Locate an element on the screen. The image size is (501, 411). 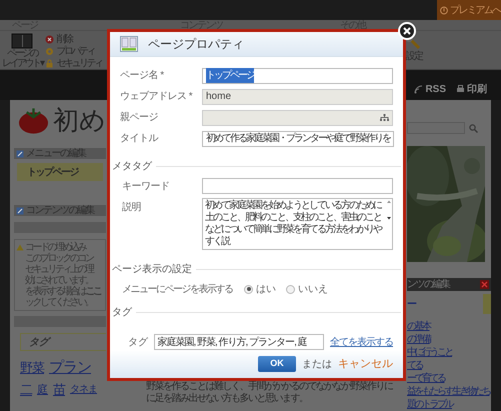
field-label: メニューにページを表示する is located at coordinates (177, 289).